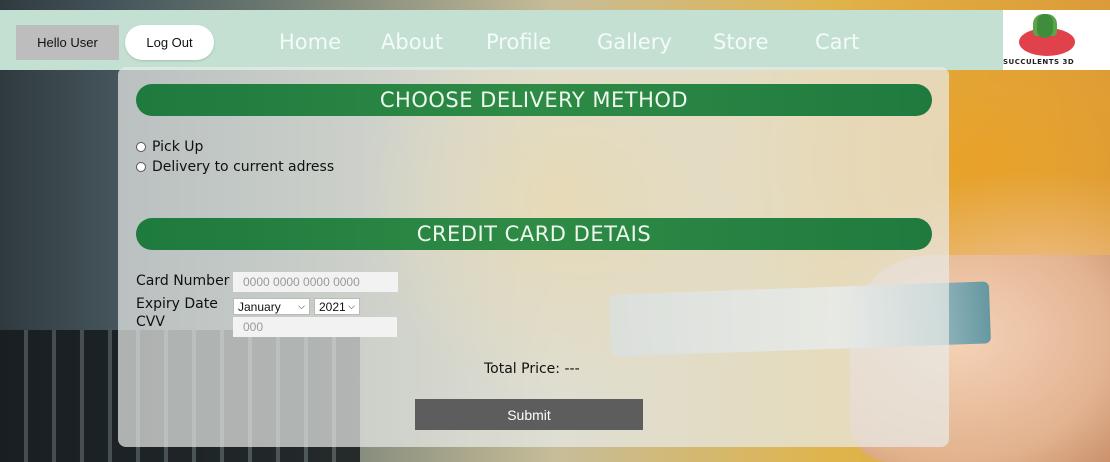  I want to click on card-section-title: CREDIT CARD DETAIS, so click(534, 234).